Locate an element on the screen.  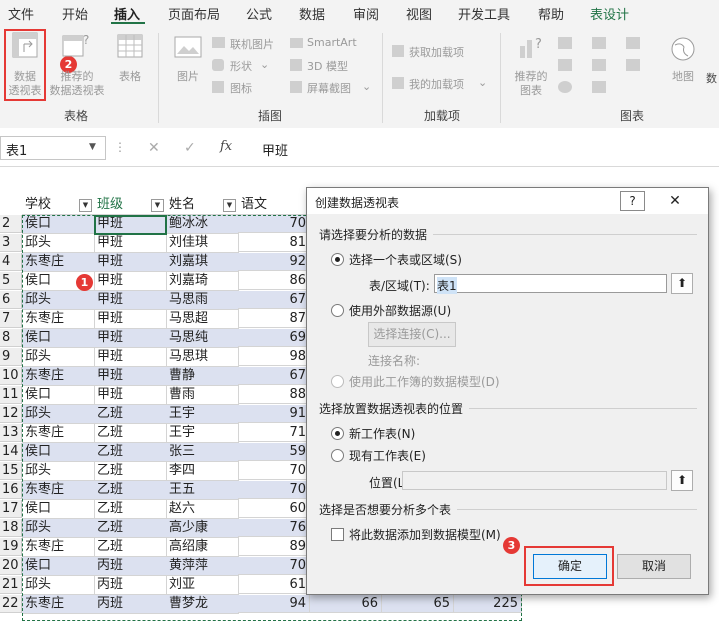
row-number: 6 is located at coordinates (11, 300).